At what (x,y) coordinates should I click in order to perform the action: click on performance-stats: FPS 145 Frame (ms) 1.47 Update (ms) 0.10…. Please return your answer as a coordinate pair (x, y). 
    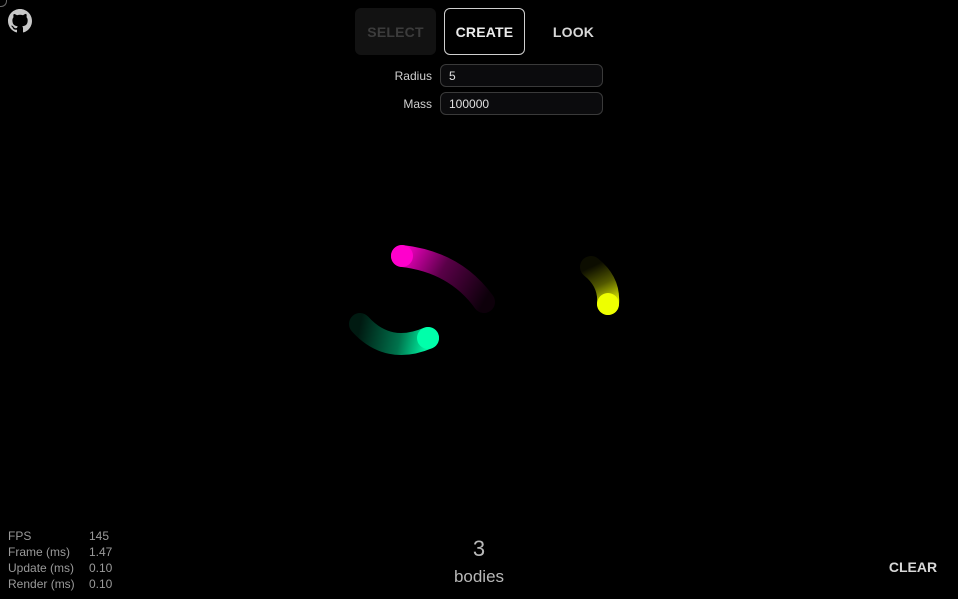
    Looking at the image, I should click on (68, 560).